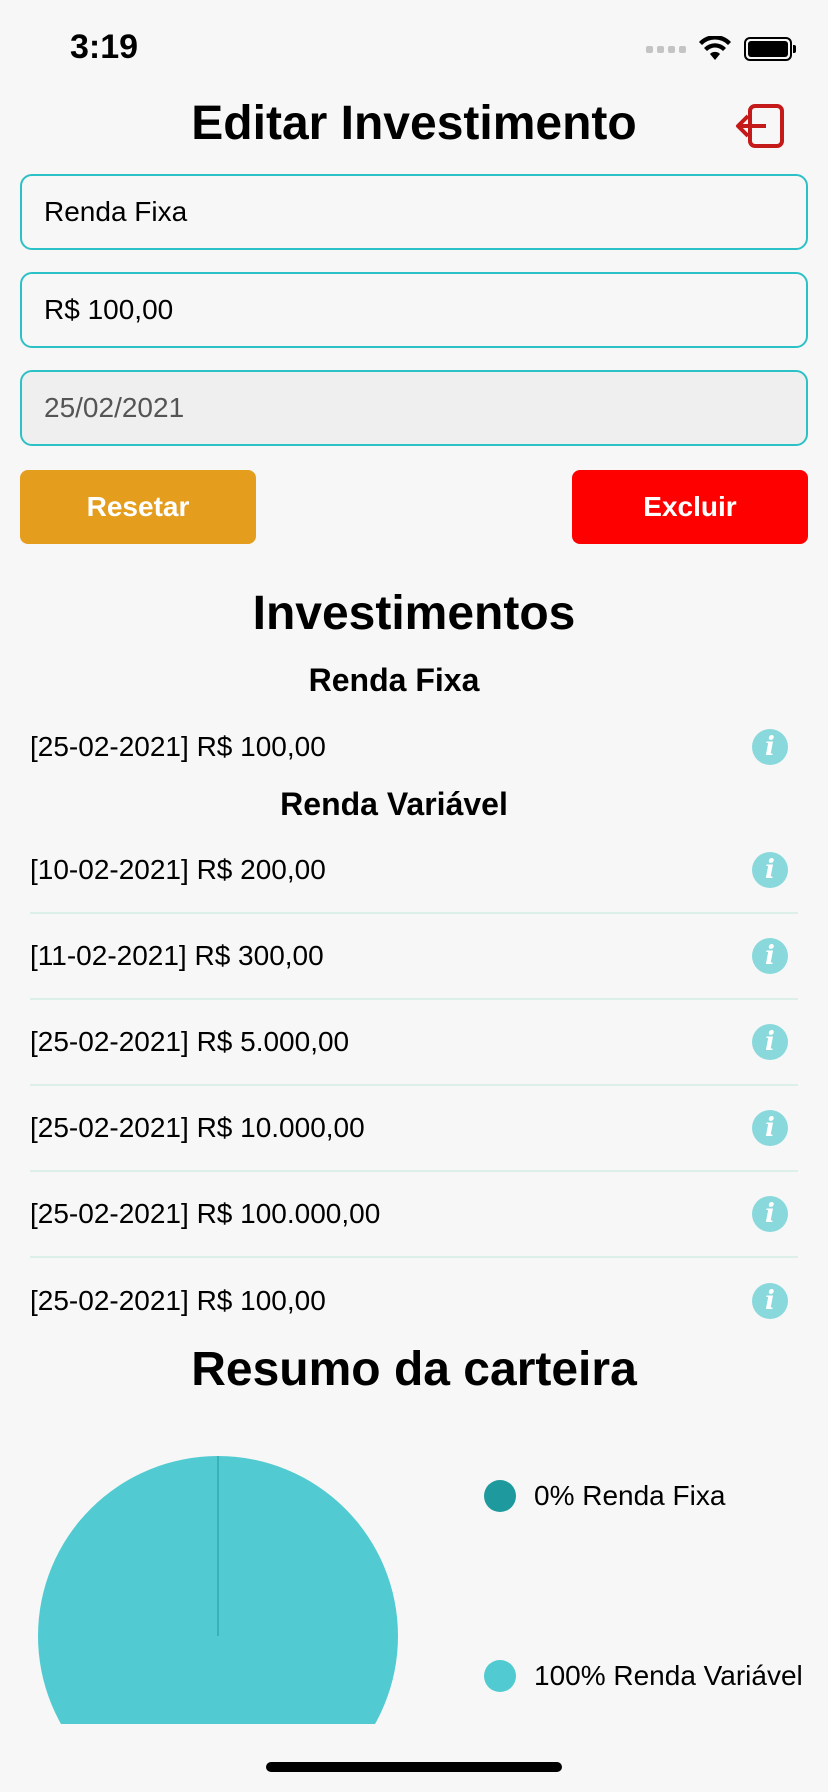 The height and width of the screenshot is (1792, 828). Describe the element at coordinates (104, 47) in the screenshot. I see `status-time: 3:19` at that location.